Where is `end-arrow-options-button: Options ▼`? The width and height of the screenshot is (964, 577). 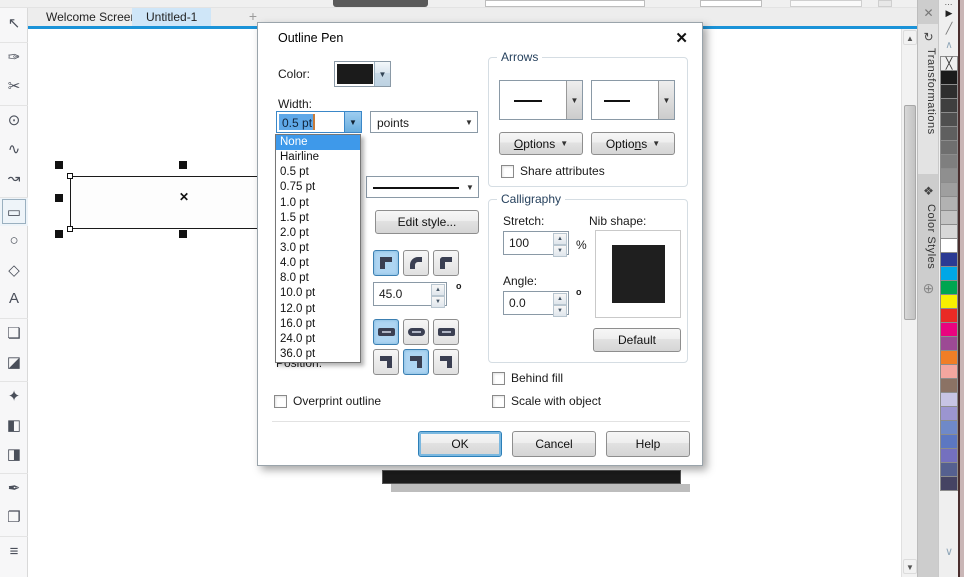 end-arrow-options-button: Options ▼ is located at coordinates (633, 143).